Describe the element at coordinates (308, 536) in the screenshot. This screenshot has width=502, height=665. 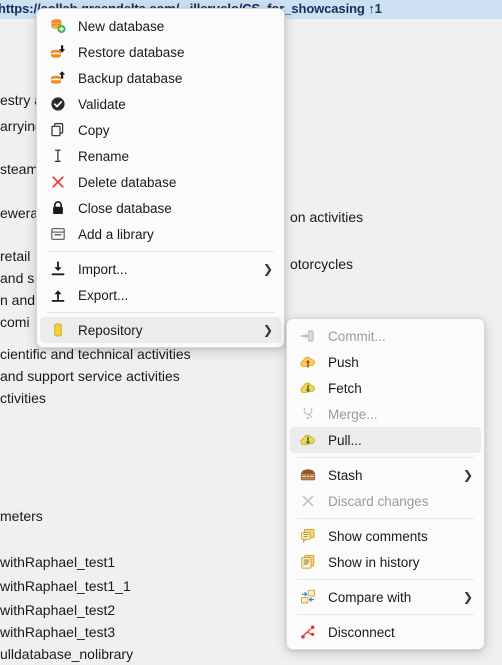
I see `comment-icon` at that location.